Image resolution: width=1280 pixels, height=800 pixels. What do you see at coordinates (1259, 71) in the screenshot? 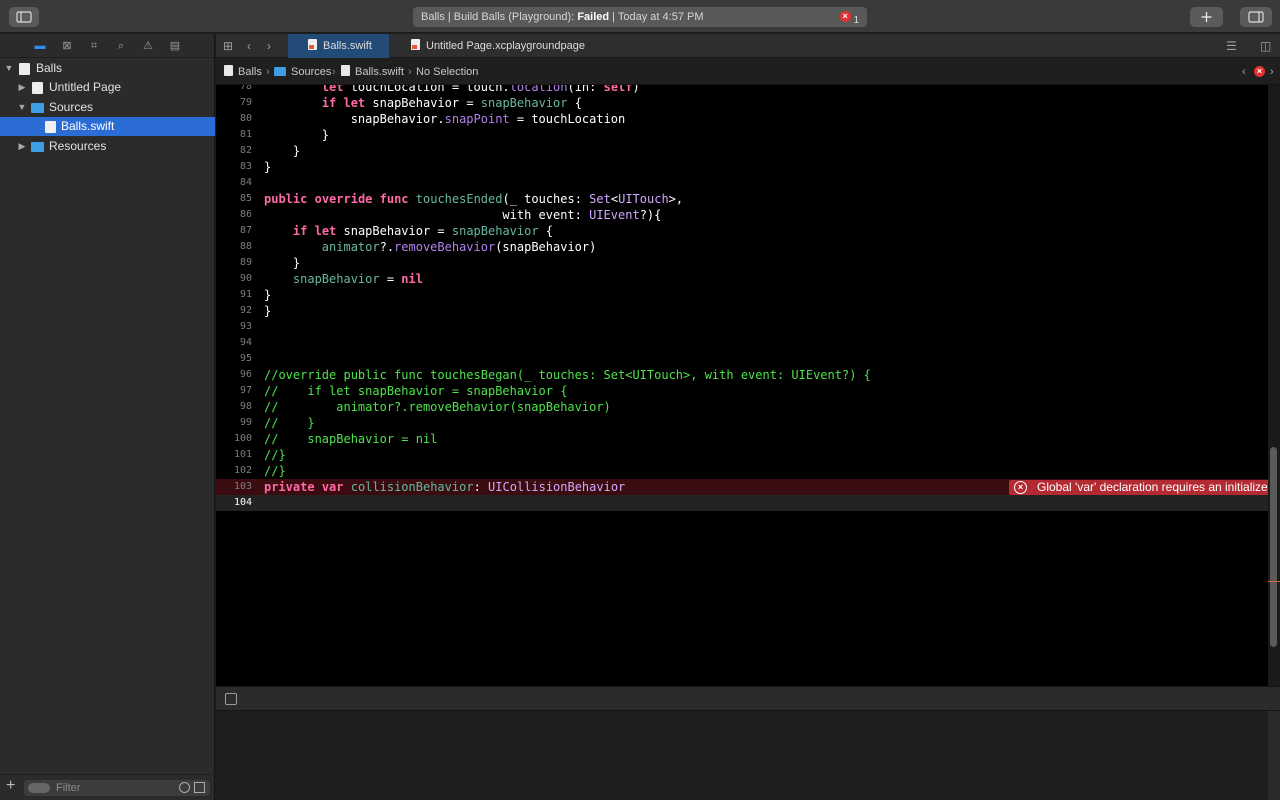
I see `issue-error-icon: ×` at bounding box center [1259, 71].